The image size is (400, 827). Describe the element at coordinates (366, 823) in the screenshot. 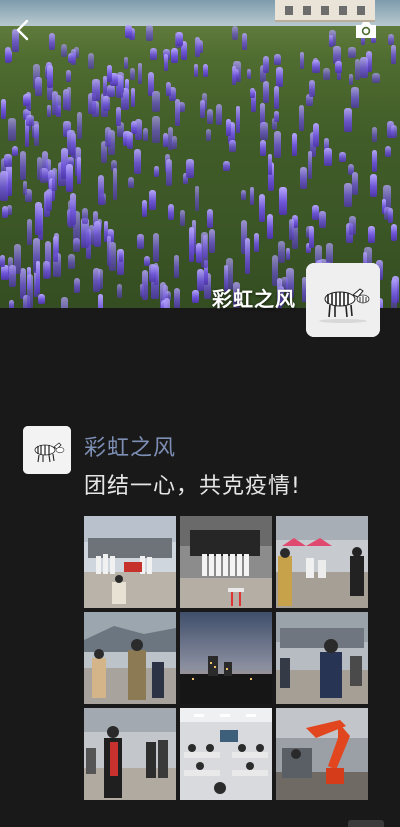

I see `next-post-badge` at that location.